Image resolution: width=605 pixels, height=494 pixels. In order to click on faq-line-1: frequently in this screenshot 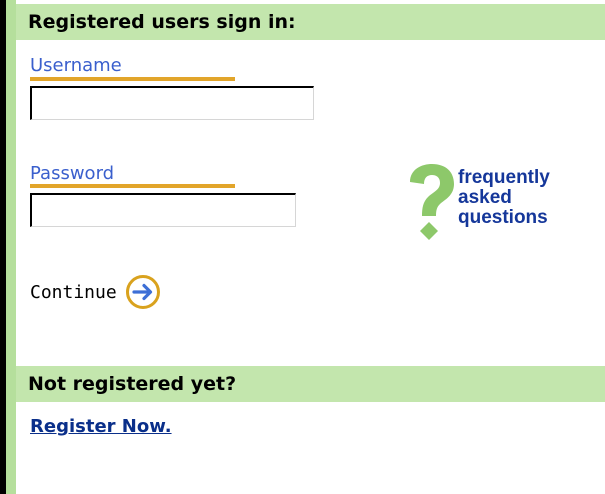, I will do `click(504, 177)`.